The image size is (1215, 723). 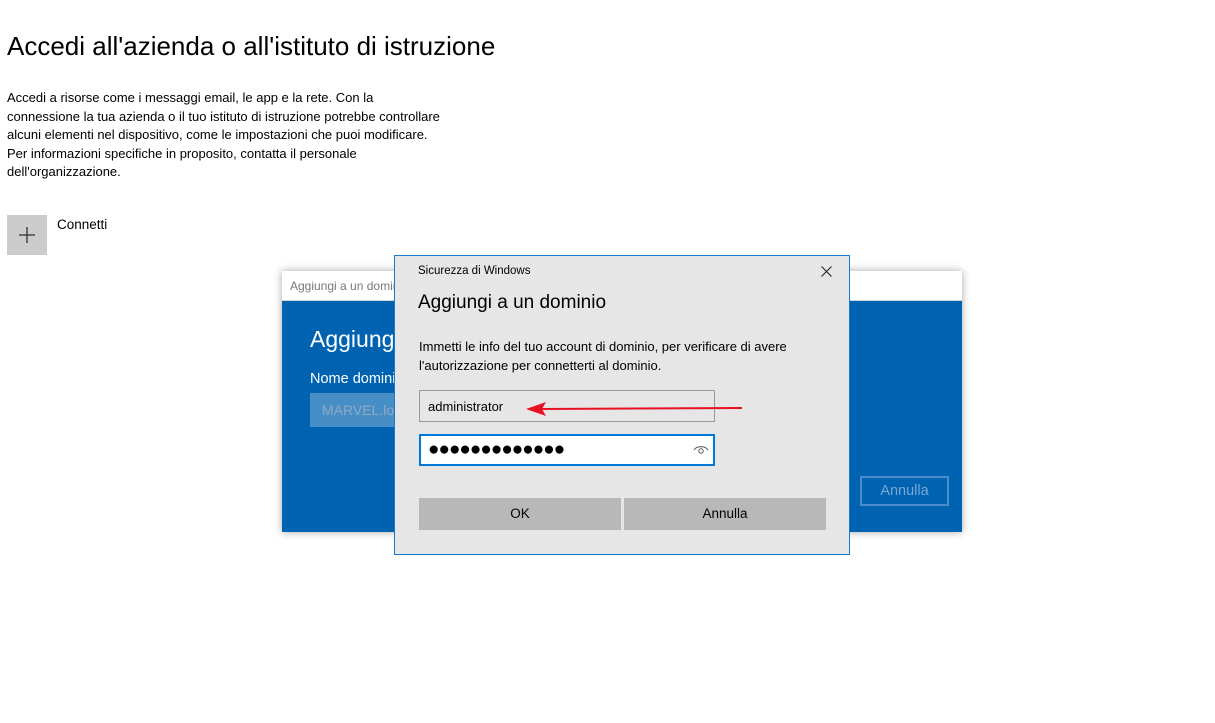 I want to click on security-dialog-title: Sicurezza di Windows, so click(x=474, y=271).